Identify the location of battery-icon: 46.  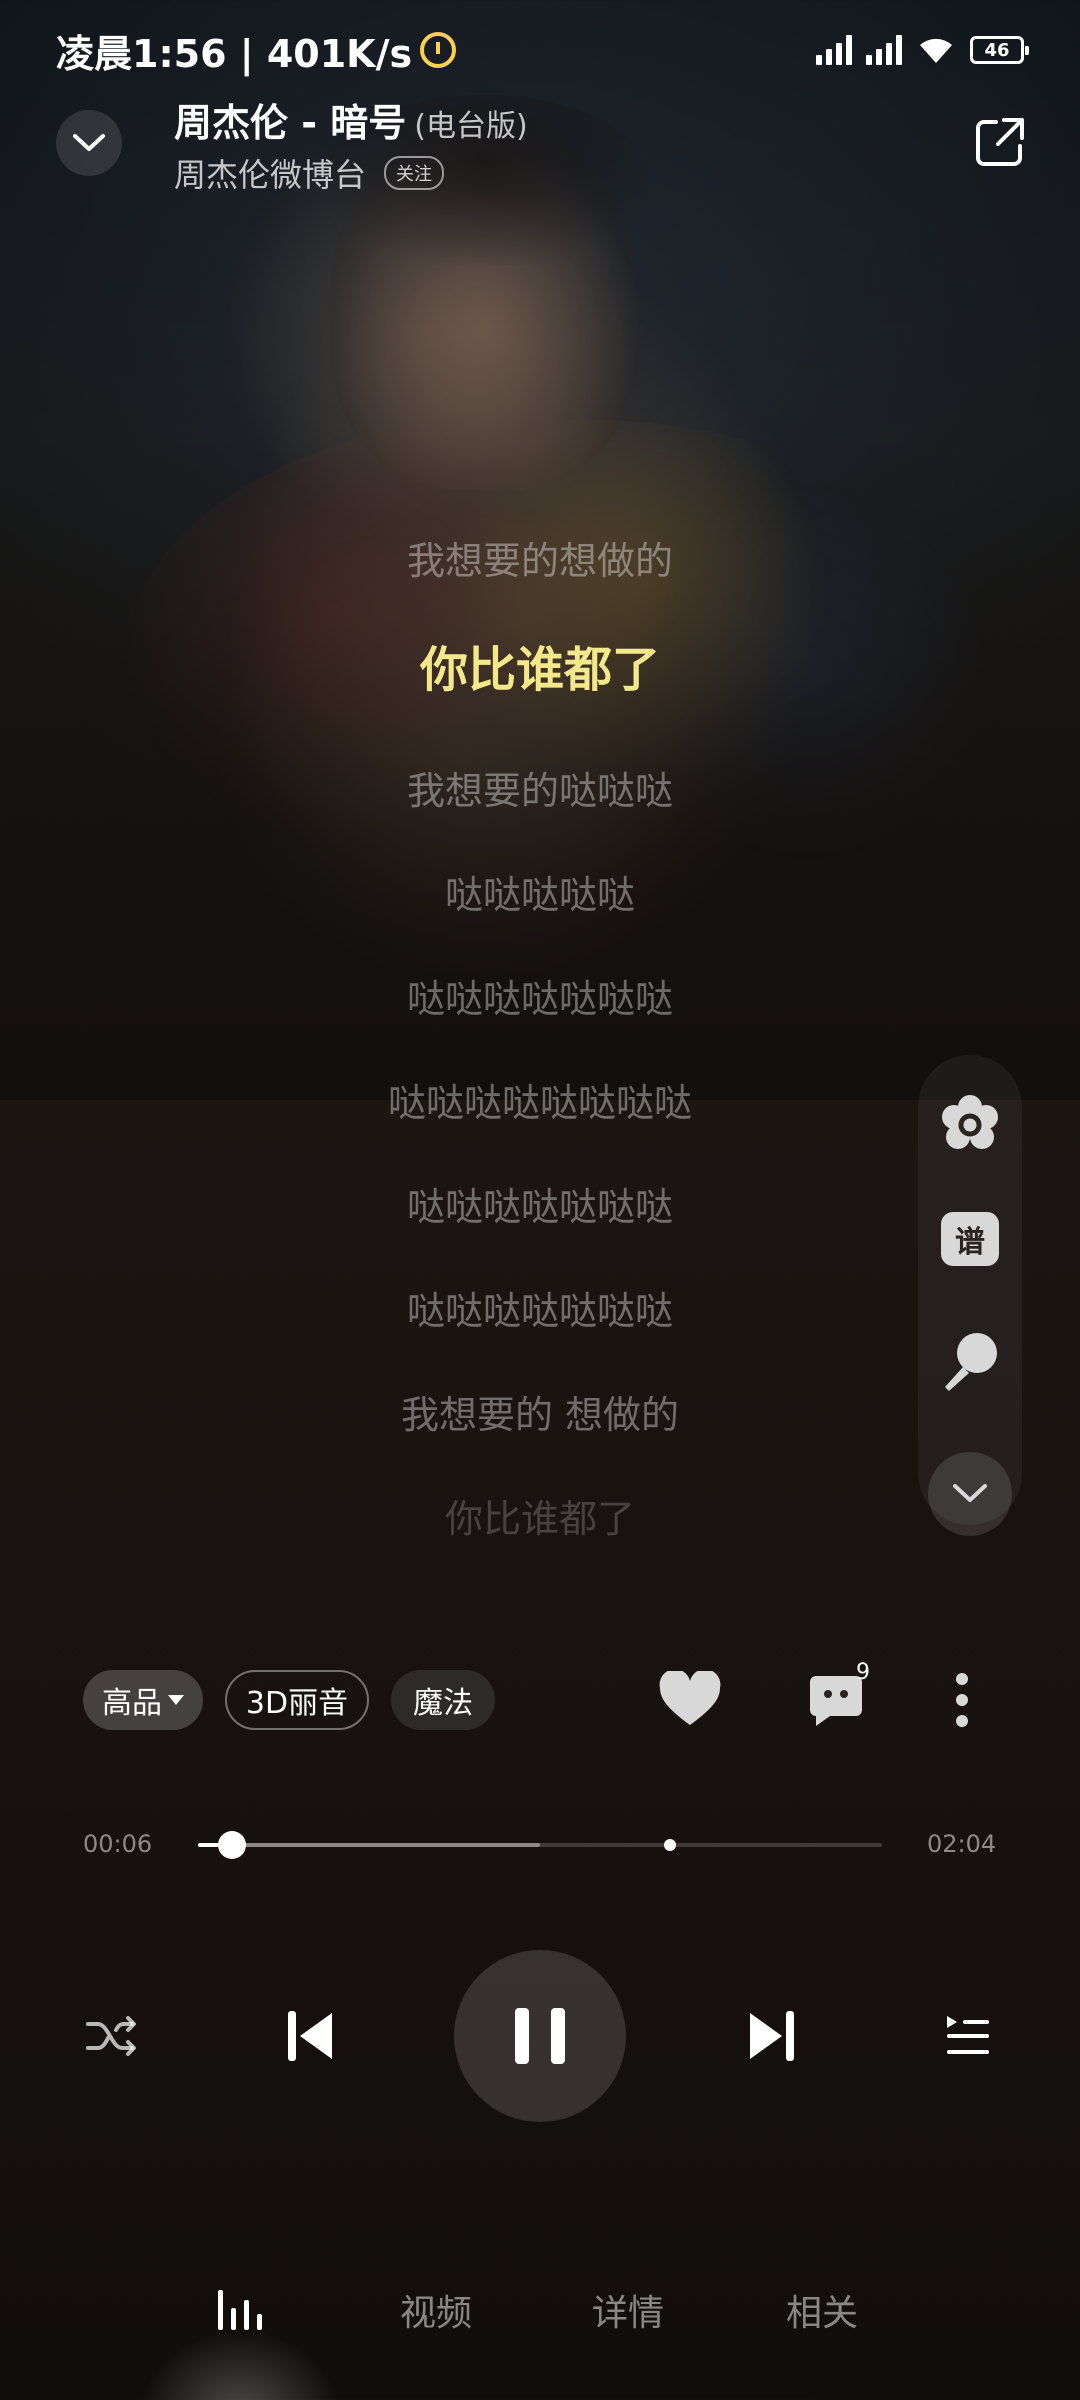
(999, 50).